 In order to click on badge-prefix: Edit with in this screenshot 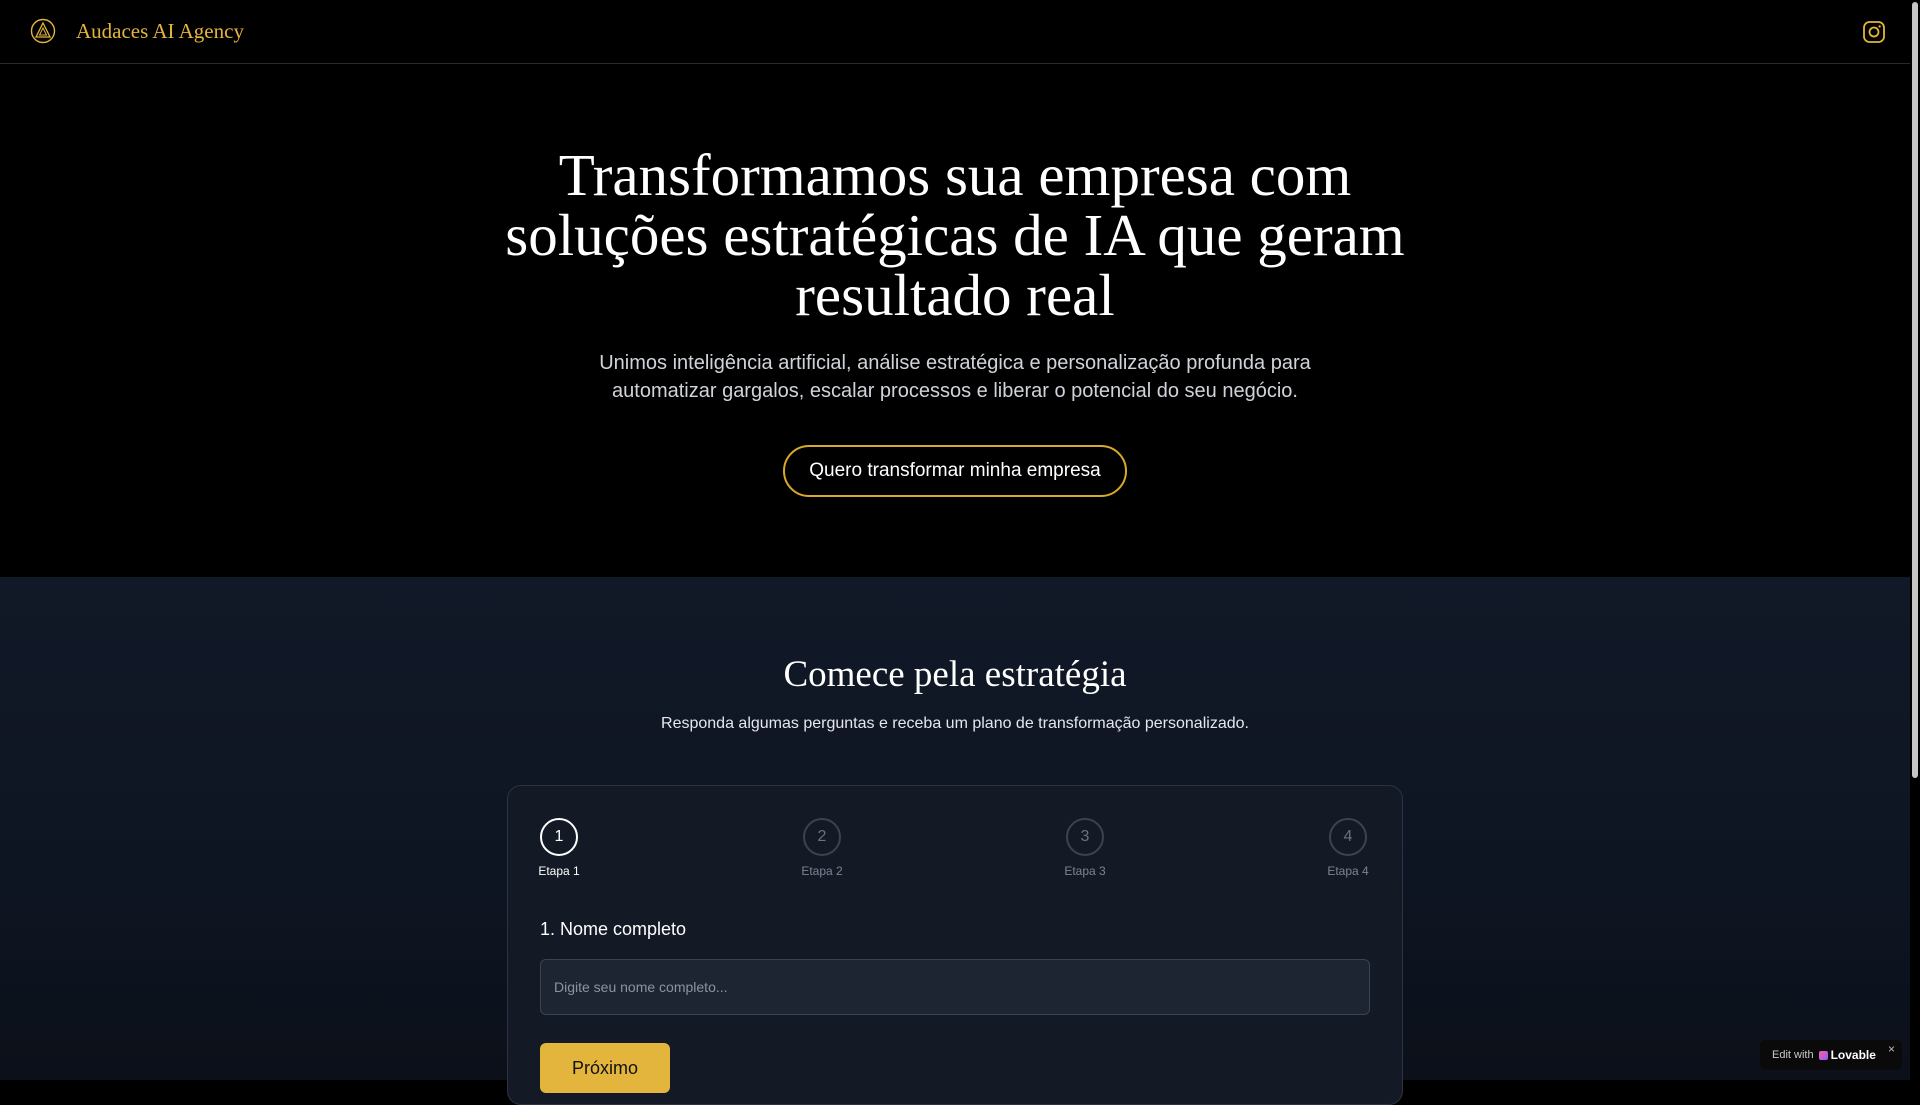, I will do `click(1793, 1055)`.